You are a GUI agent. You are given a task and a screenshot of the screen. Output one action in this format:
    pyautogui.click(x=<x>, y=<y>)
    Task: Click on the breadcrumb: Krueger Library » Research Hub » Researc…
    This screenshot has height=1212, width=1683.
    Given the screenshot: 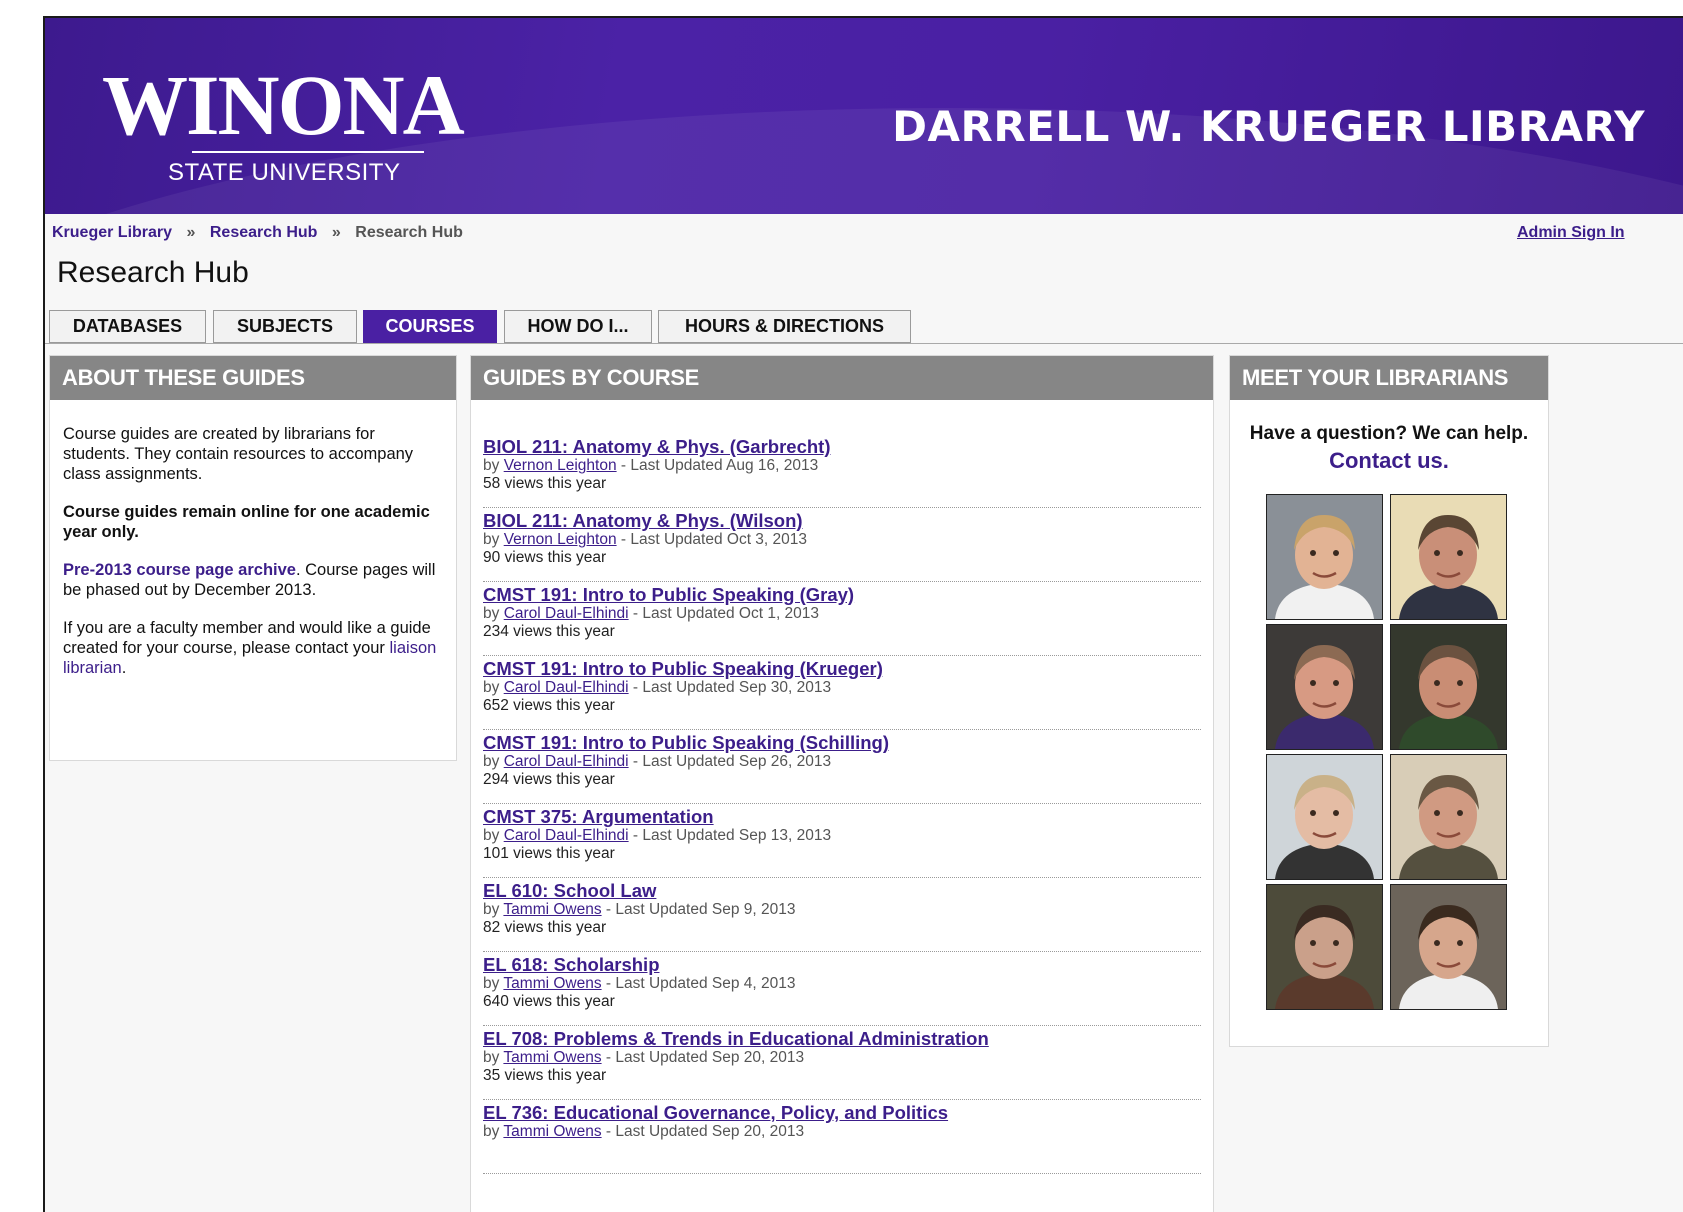 What is the action you would take?
    pyautogui.click(x=257, y=233)
    